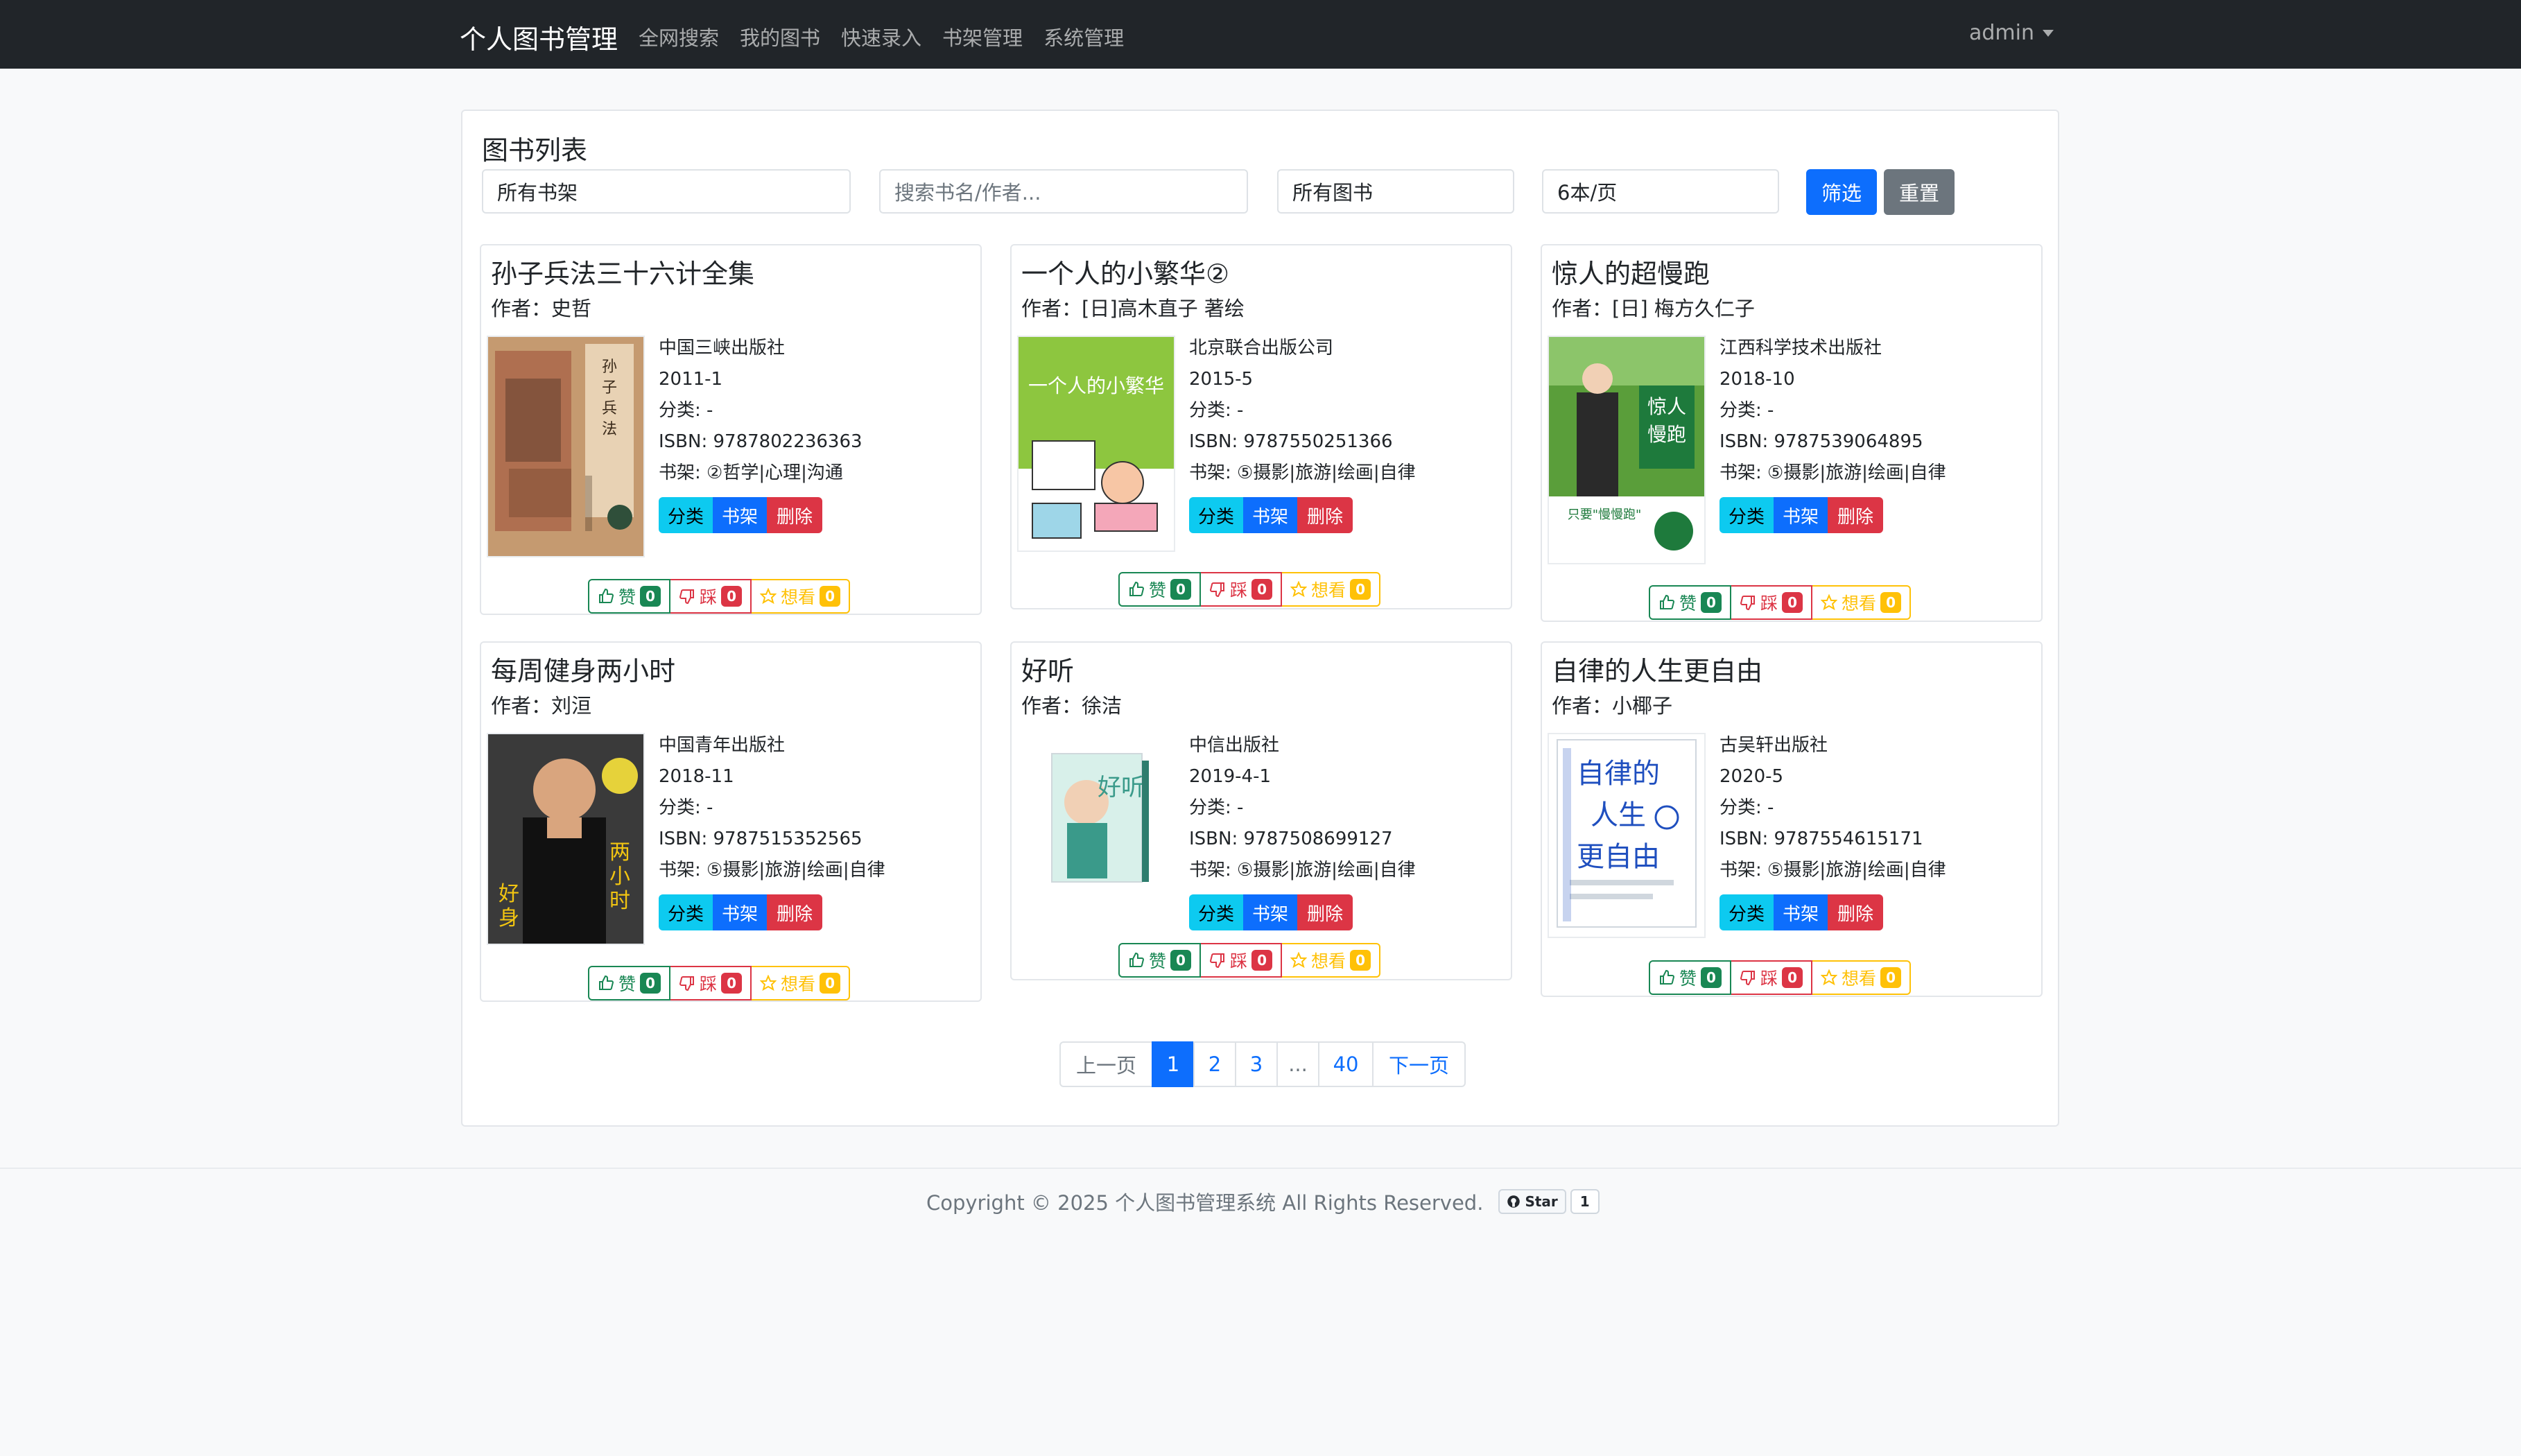 Image resolution: width=2521 pixels, height=1456 pixels. What do you see at coordinates (623, 274) in the screenshot?
I see `book-title: 孙子兵法三十六计全集` at bounding box center [623, 274].